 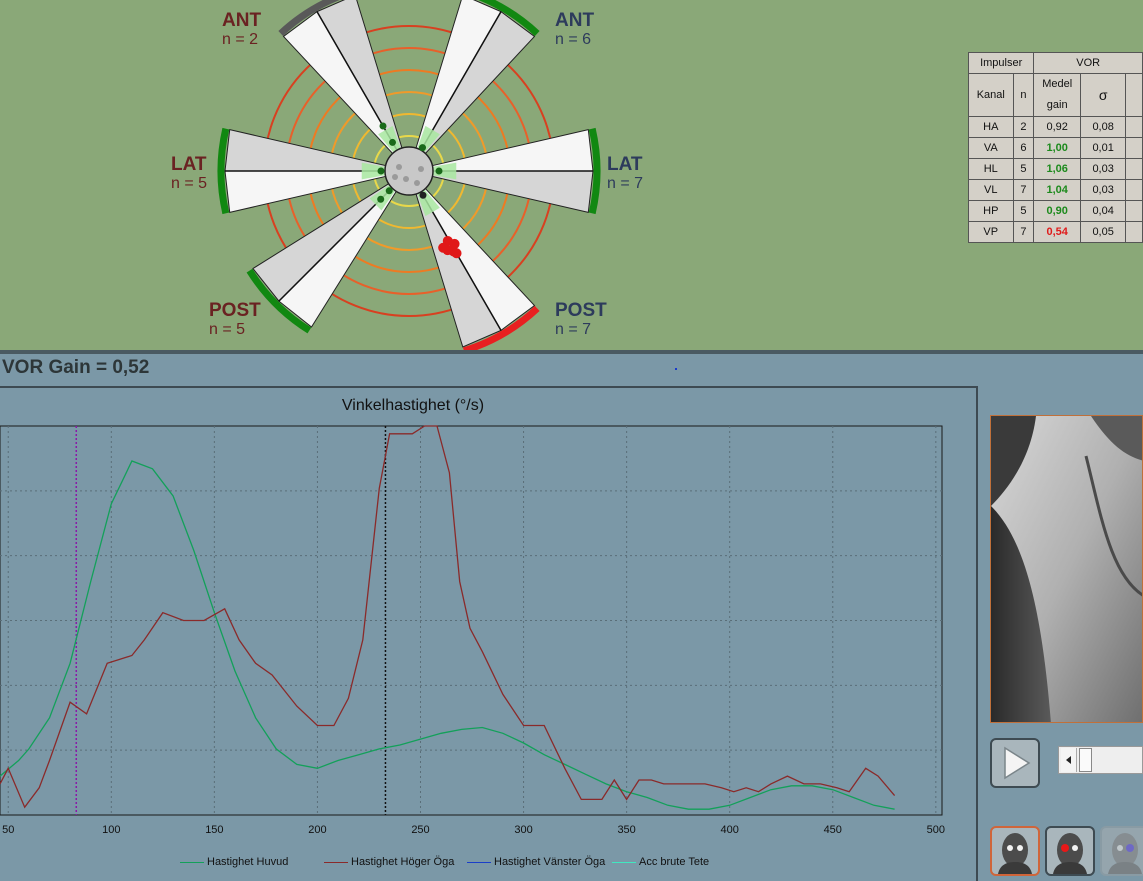 What do you see at coordinates (936, 830) in the screenshot?
I see `x-tick-label: 500` at bounding box center [936, 830].